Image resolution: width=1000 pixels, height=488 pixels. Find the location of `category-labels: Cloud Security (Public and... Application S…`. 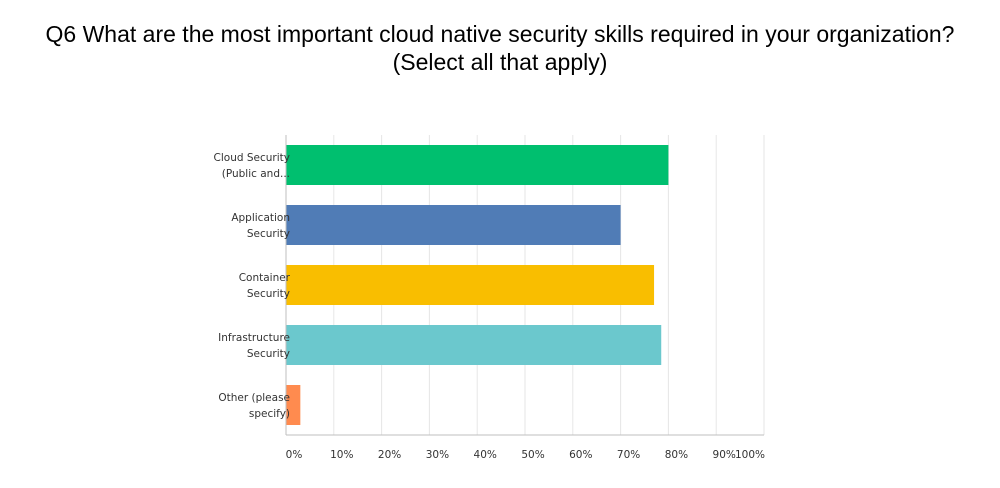

category-labels: Cloud Security (Public and... Application S… is located at coordinates (252, 286).